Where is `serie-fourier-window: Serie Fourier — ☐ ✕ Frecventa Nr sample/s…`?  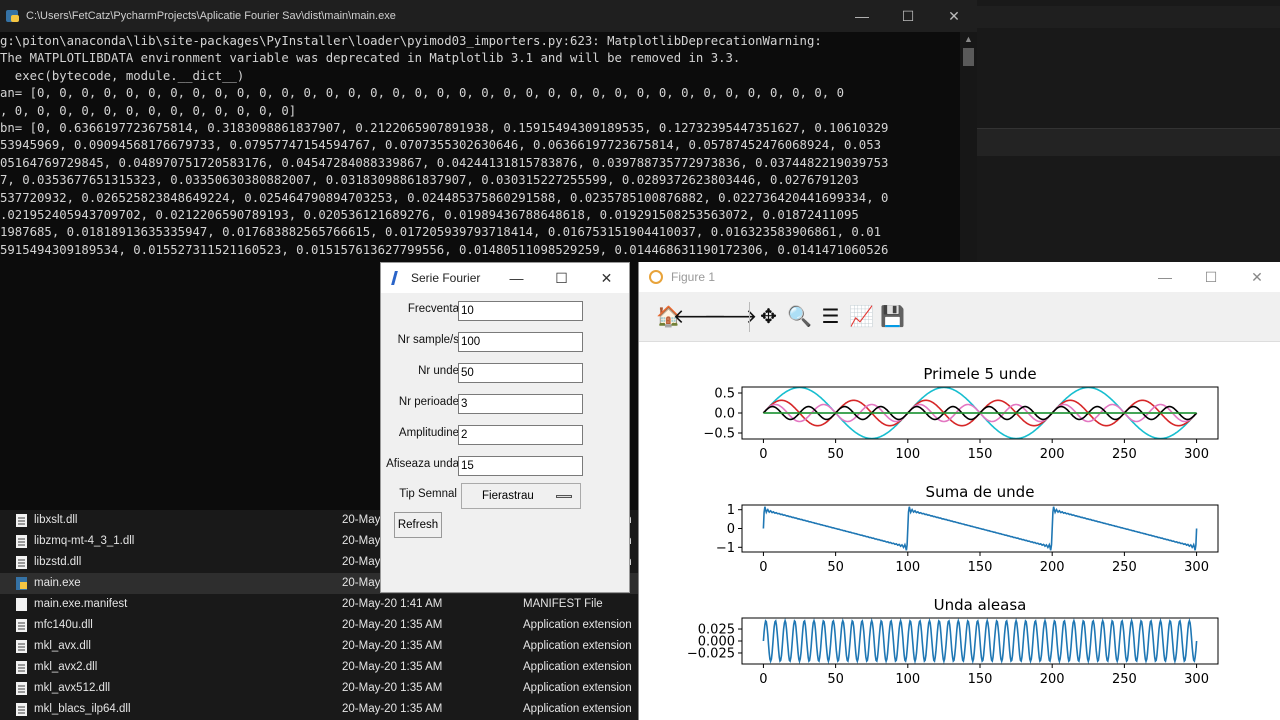
serie-fourier-window: Serie Fourier — ☐ ✕ Frecventa Nr sample/s… is located at coordinates (505, 427).